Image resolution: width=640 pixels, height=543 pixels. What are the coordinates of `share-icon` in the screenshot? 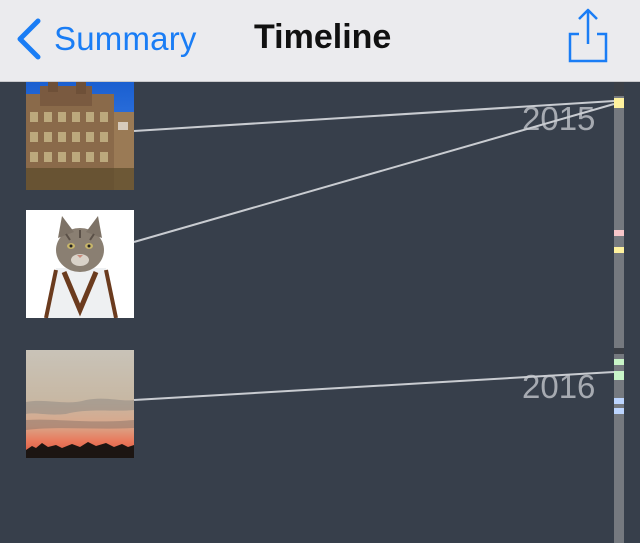 It's located at (588, 35).